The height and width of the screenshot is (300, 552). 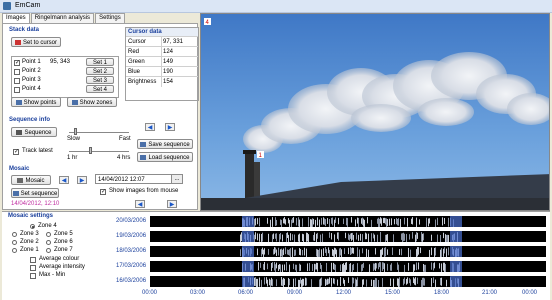 What do you see at coordinates (100, 89) in the screenshot?
I see `set-4-button: Set 4` at bounding box center [100, 89].